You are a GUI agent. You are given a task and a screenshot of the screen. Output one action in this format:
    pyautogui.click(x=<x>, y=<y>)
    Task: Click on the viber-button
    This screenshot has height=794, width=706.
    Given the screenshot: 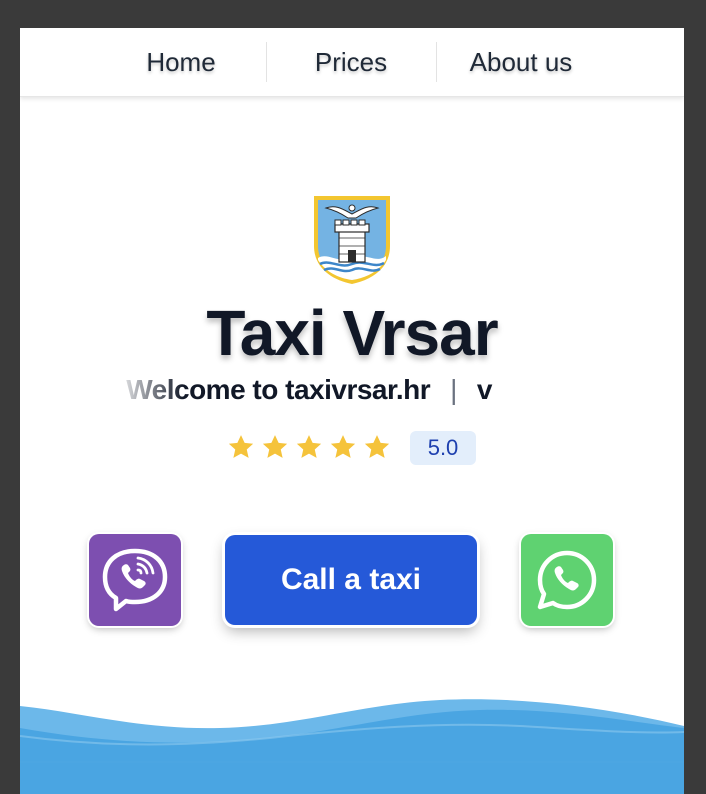 What is the action you would take?
    pyautogui.click(x=135, y=580)
    